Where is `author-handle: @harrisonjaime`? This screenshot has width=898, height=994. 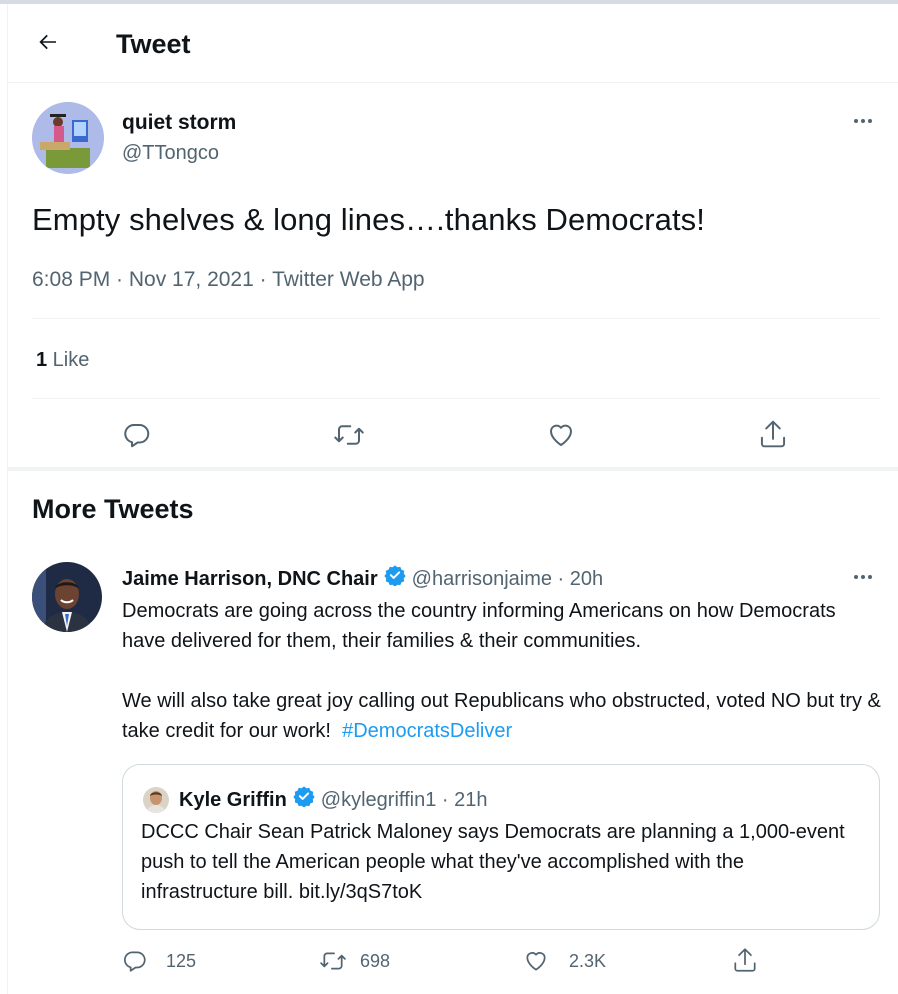 author-handle: @harrisonjaime is located at coordinates (482, 579).